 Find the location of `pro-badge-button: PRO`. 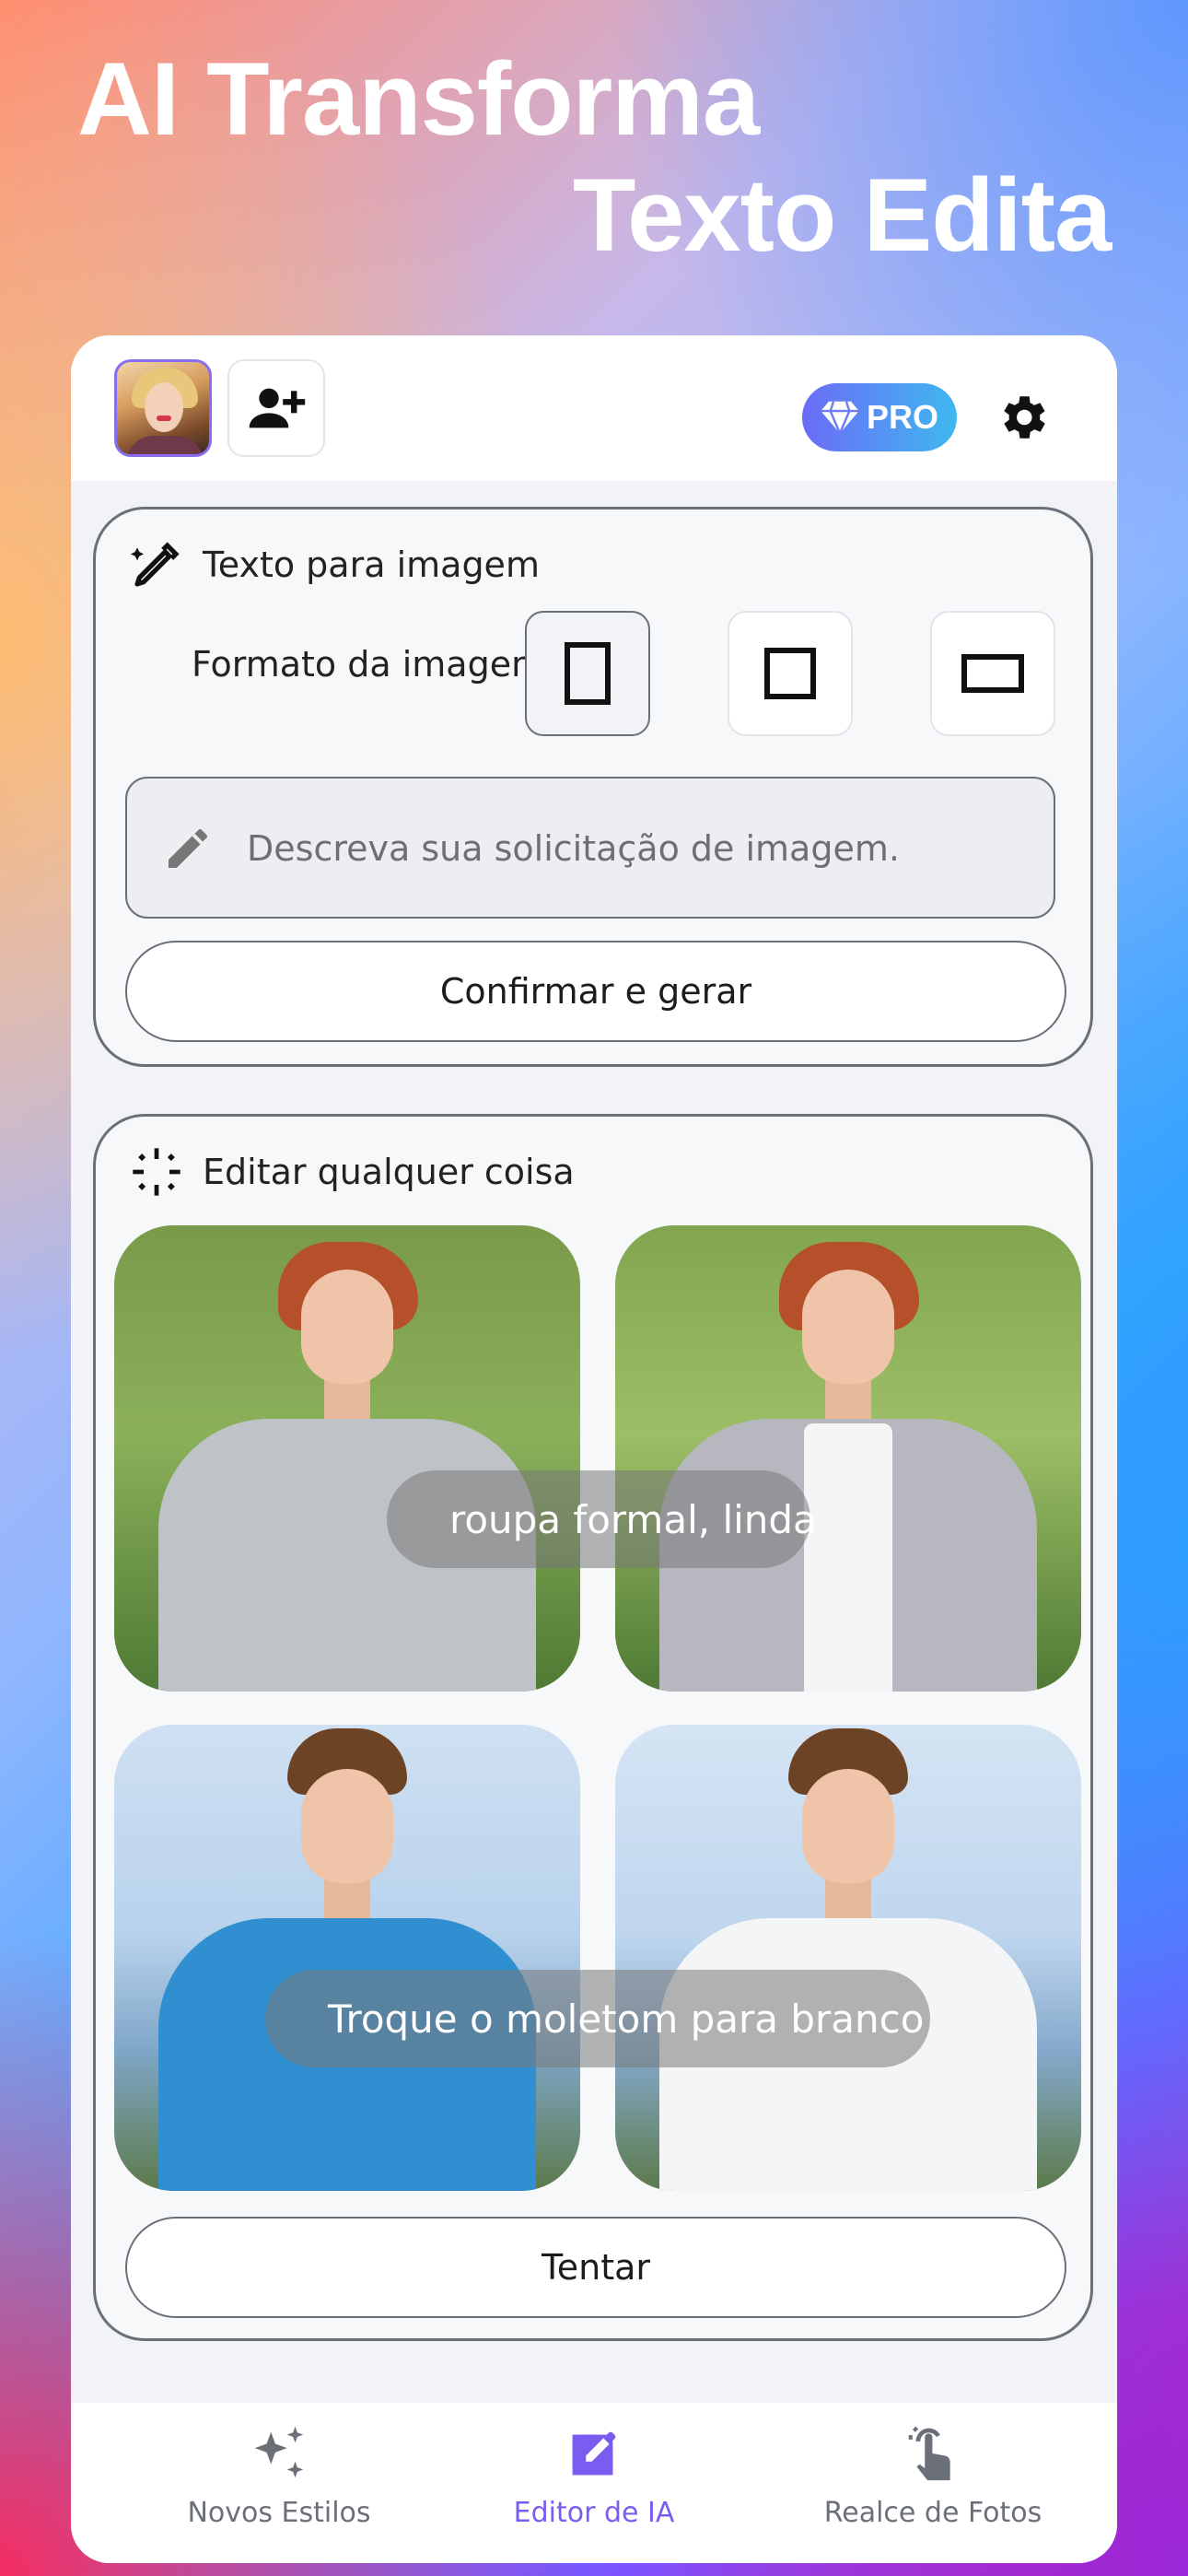

pro-badge-button: PRO is located at coordinates (879, 417).